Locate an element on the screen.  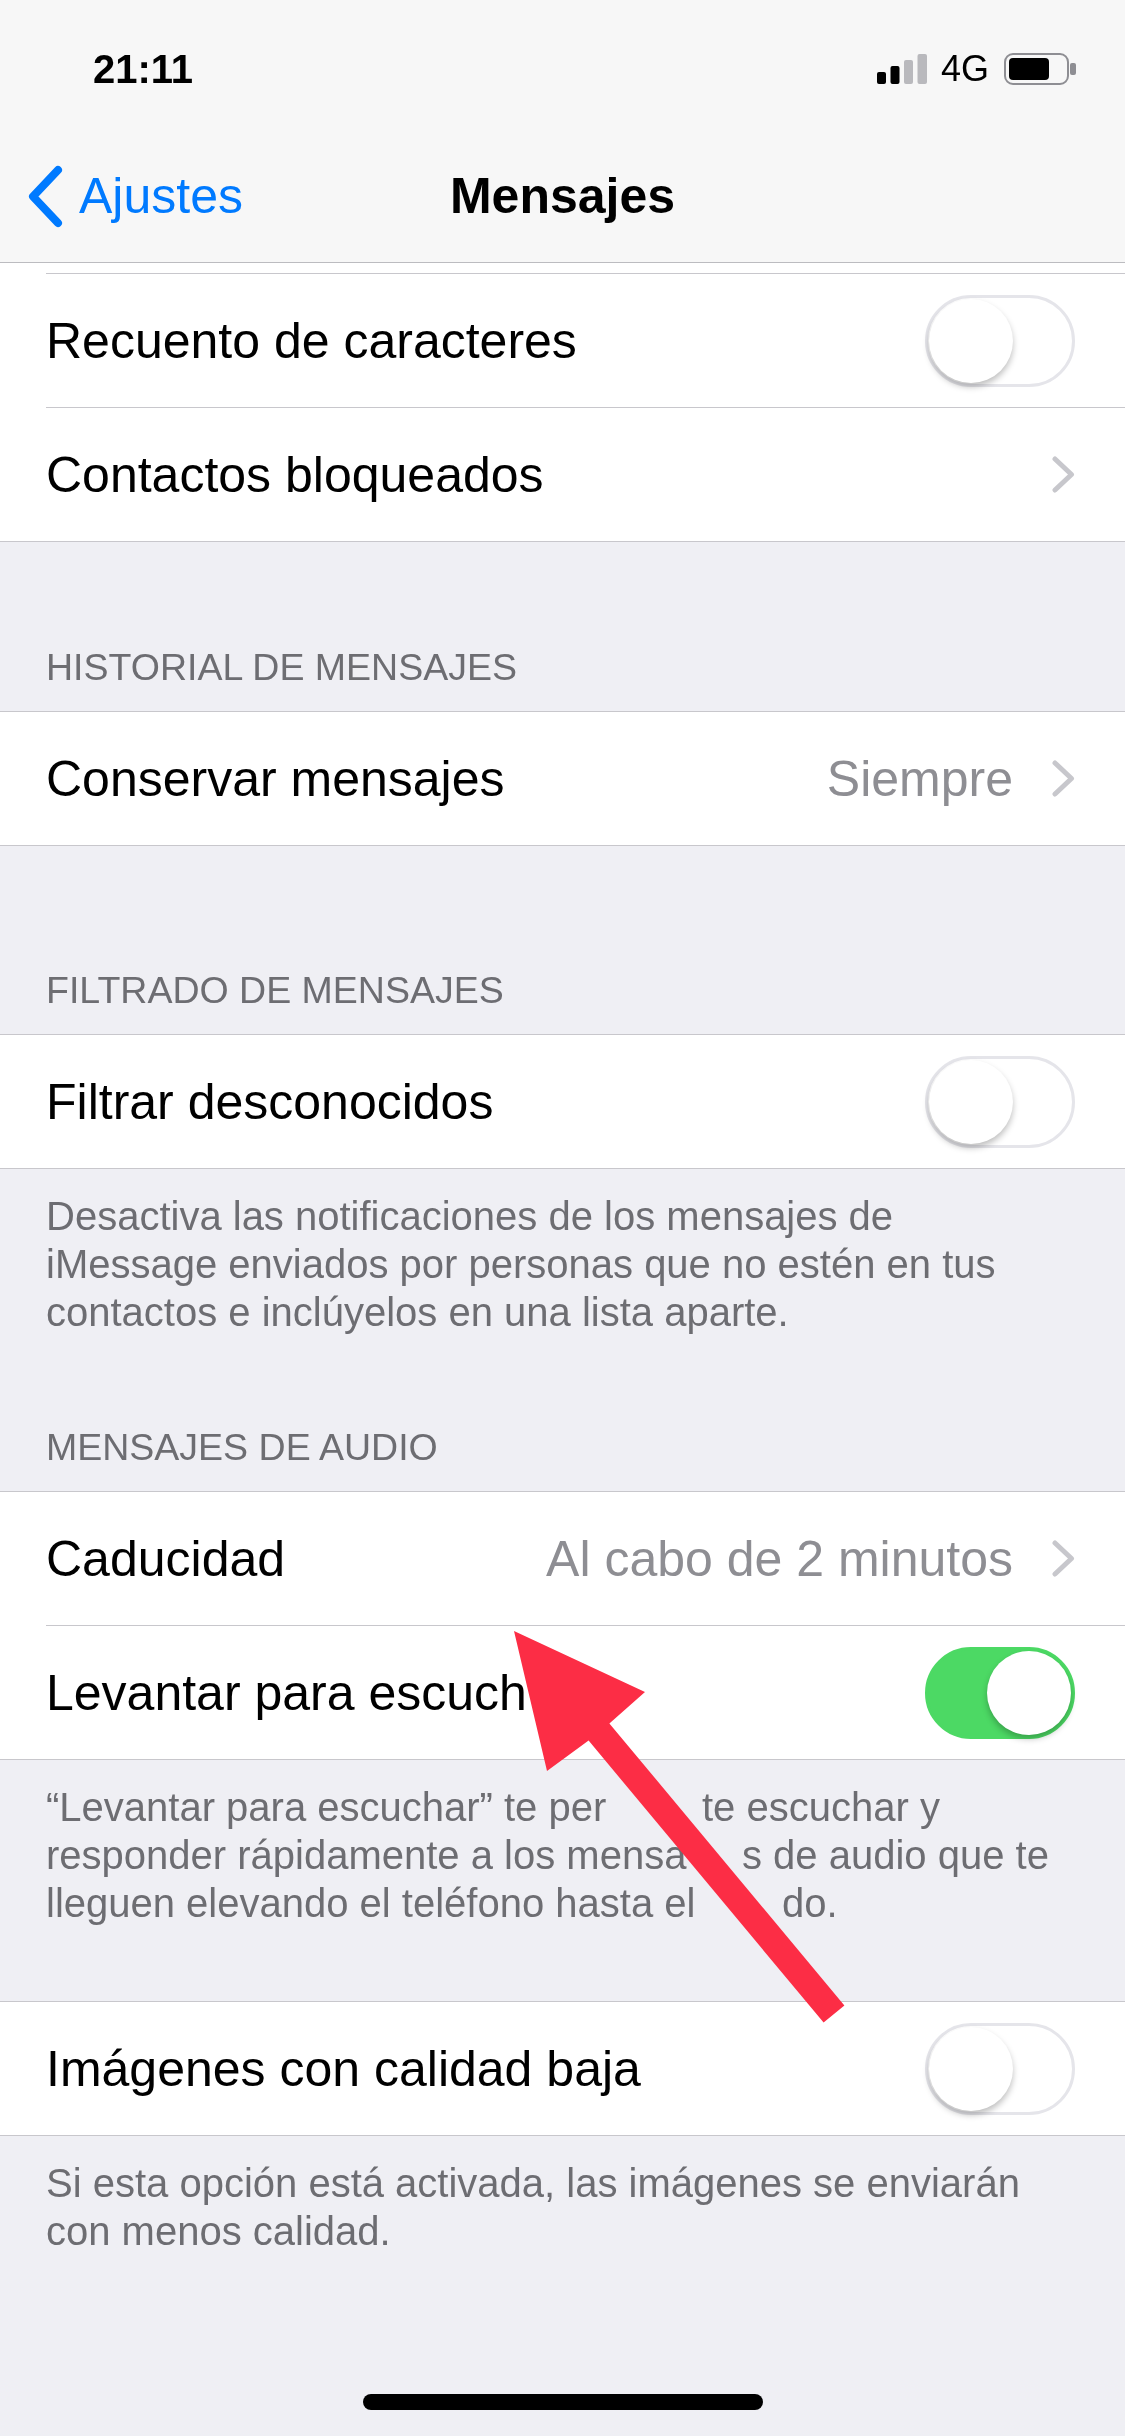
row-label: Conservar mensajes is located at coordinates (275, 778).